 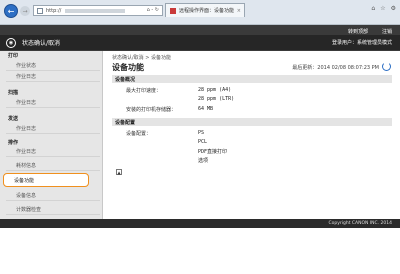 I want to click on url-prefix: http://, so click(x=54, y=10).